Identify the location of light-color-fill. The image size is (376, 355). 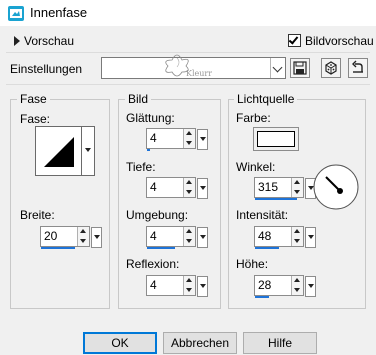
(276, 139).